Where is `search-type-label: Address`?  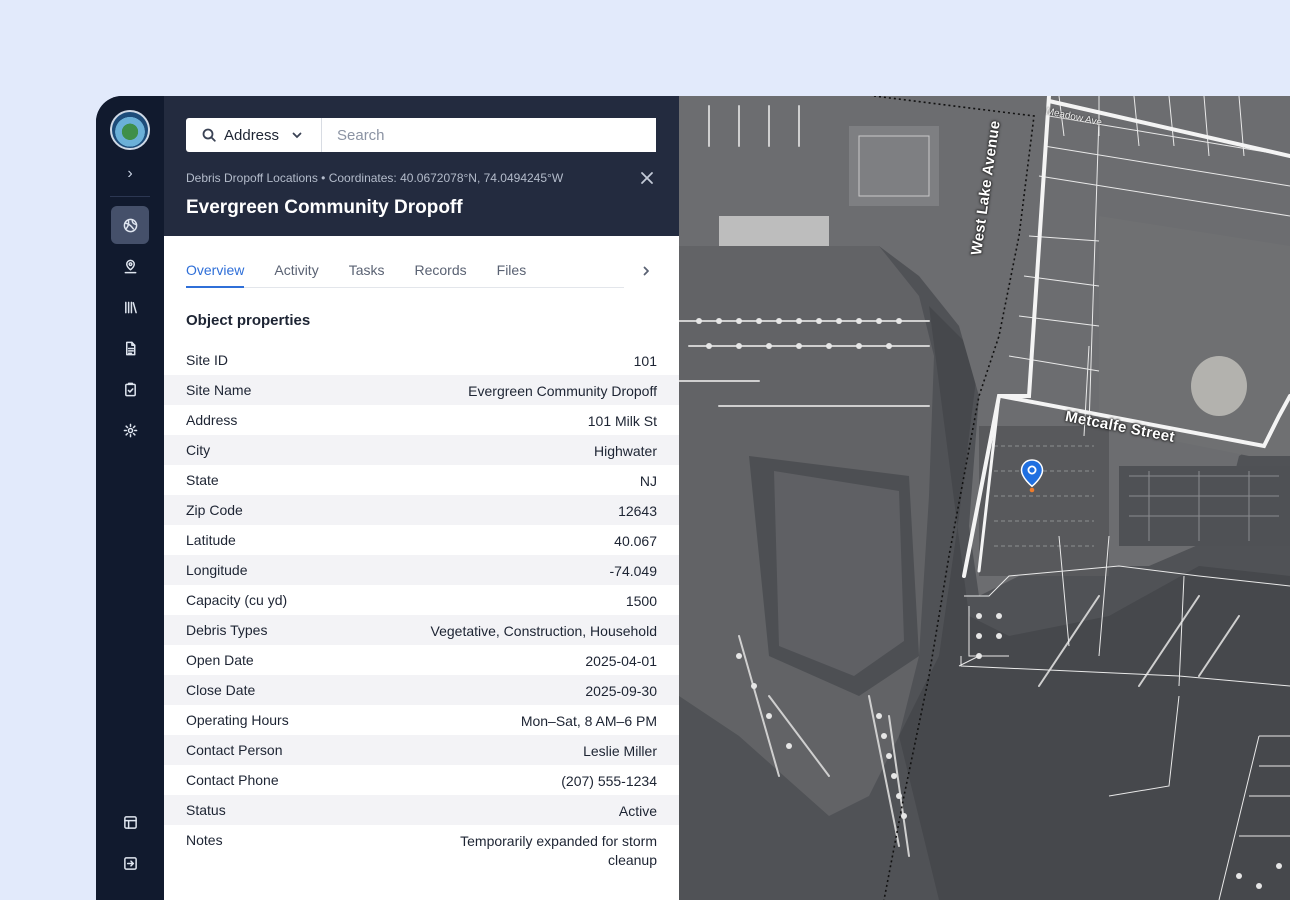
search-type-label: Address is located at coordinates (252, 135).